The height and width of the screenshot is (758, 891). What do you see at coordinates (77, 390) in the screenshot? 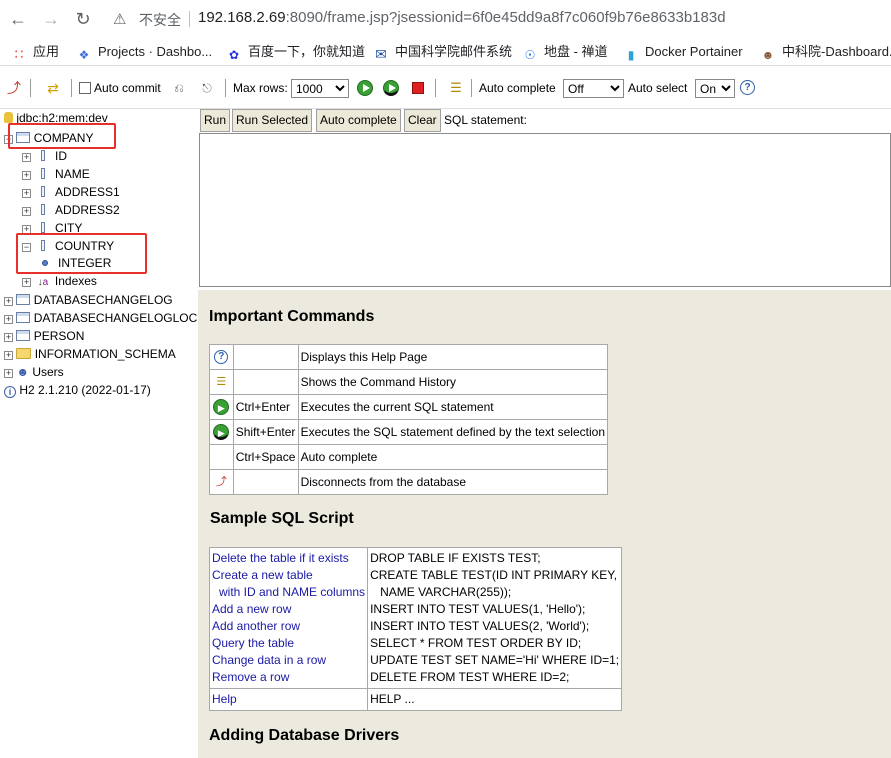
I see `tree-version: i H2 2.1.210 (2022-01-17)` at bounding box center [77, 390].